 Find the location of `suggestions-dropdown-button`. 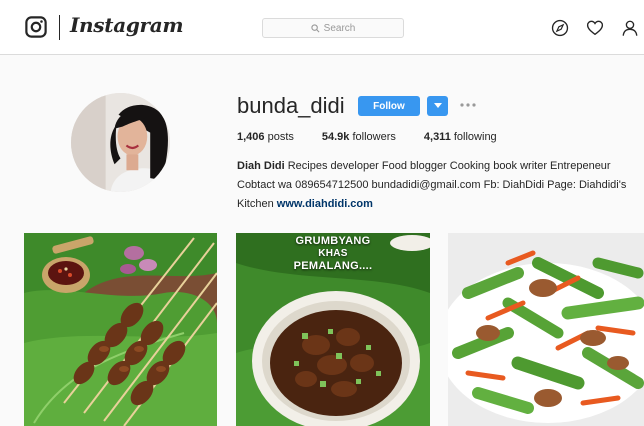

suggestions-dropdown-button is located at coordinates (437, 106).